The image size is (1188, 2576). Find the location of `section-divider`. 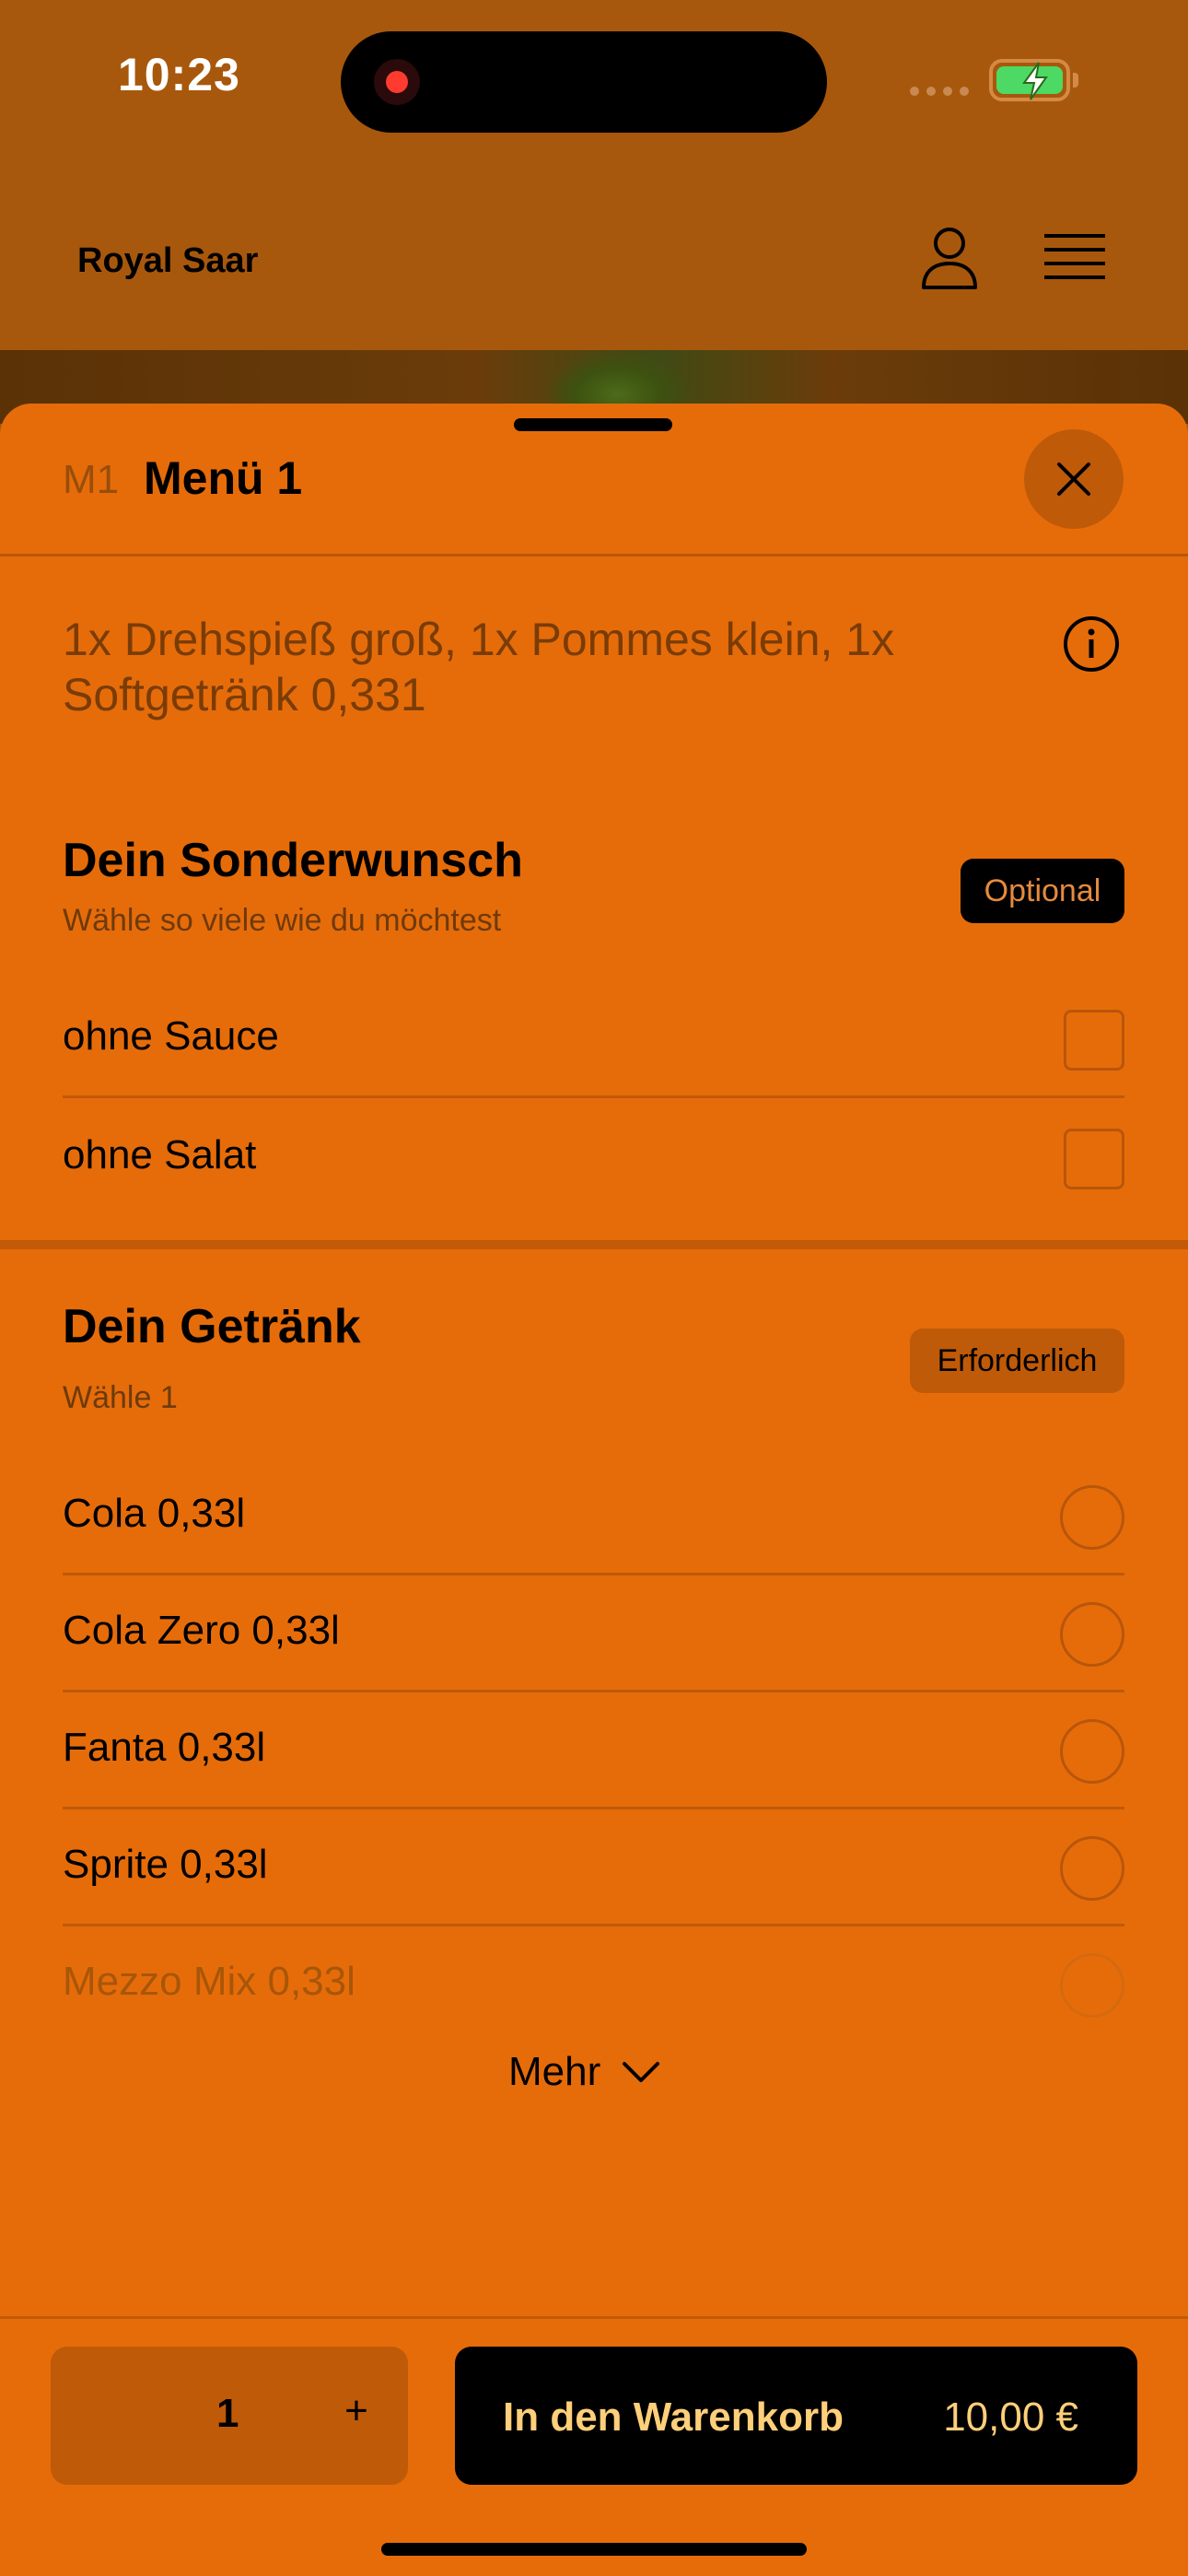

section-divider is located at coordinates (594, 1244).